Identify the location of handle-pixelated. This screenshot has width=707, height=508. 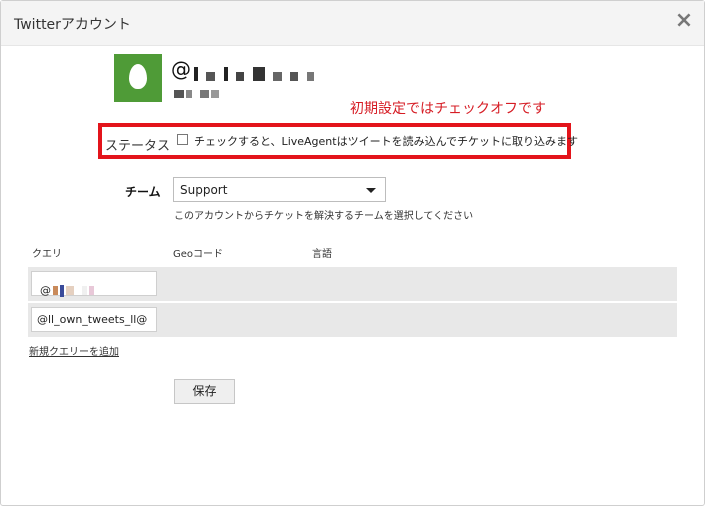
(254, 71).